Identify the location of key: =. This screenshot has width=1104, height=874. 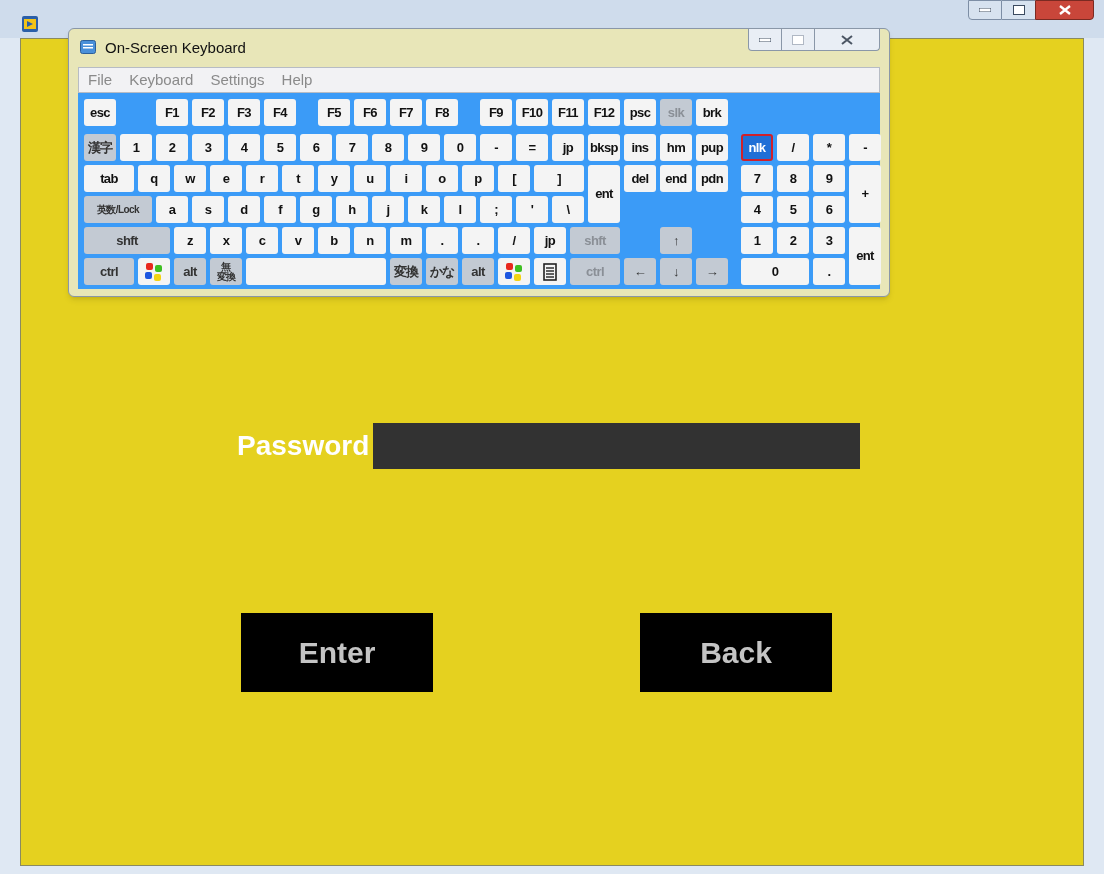
(532, 147).